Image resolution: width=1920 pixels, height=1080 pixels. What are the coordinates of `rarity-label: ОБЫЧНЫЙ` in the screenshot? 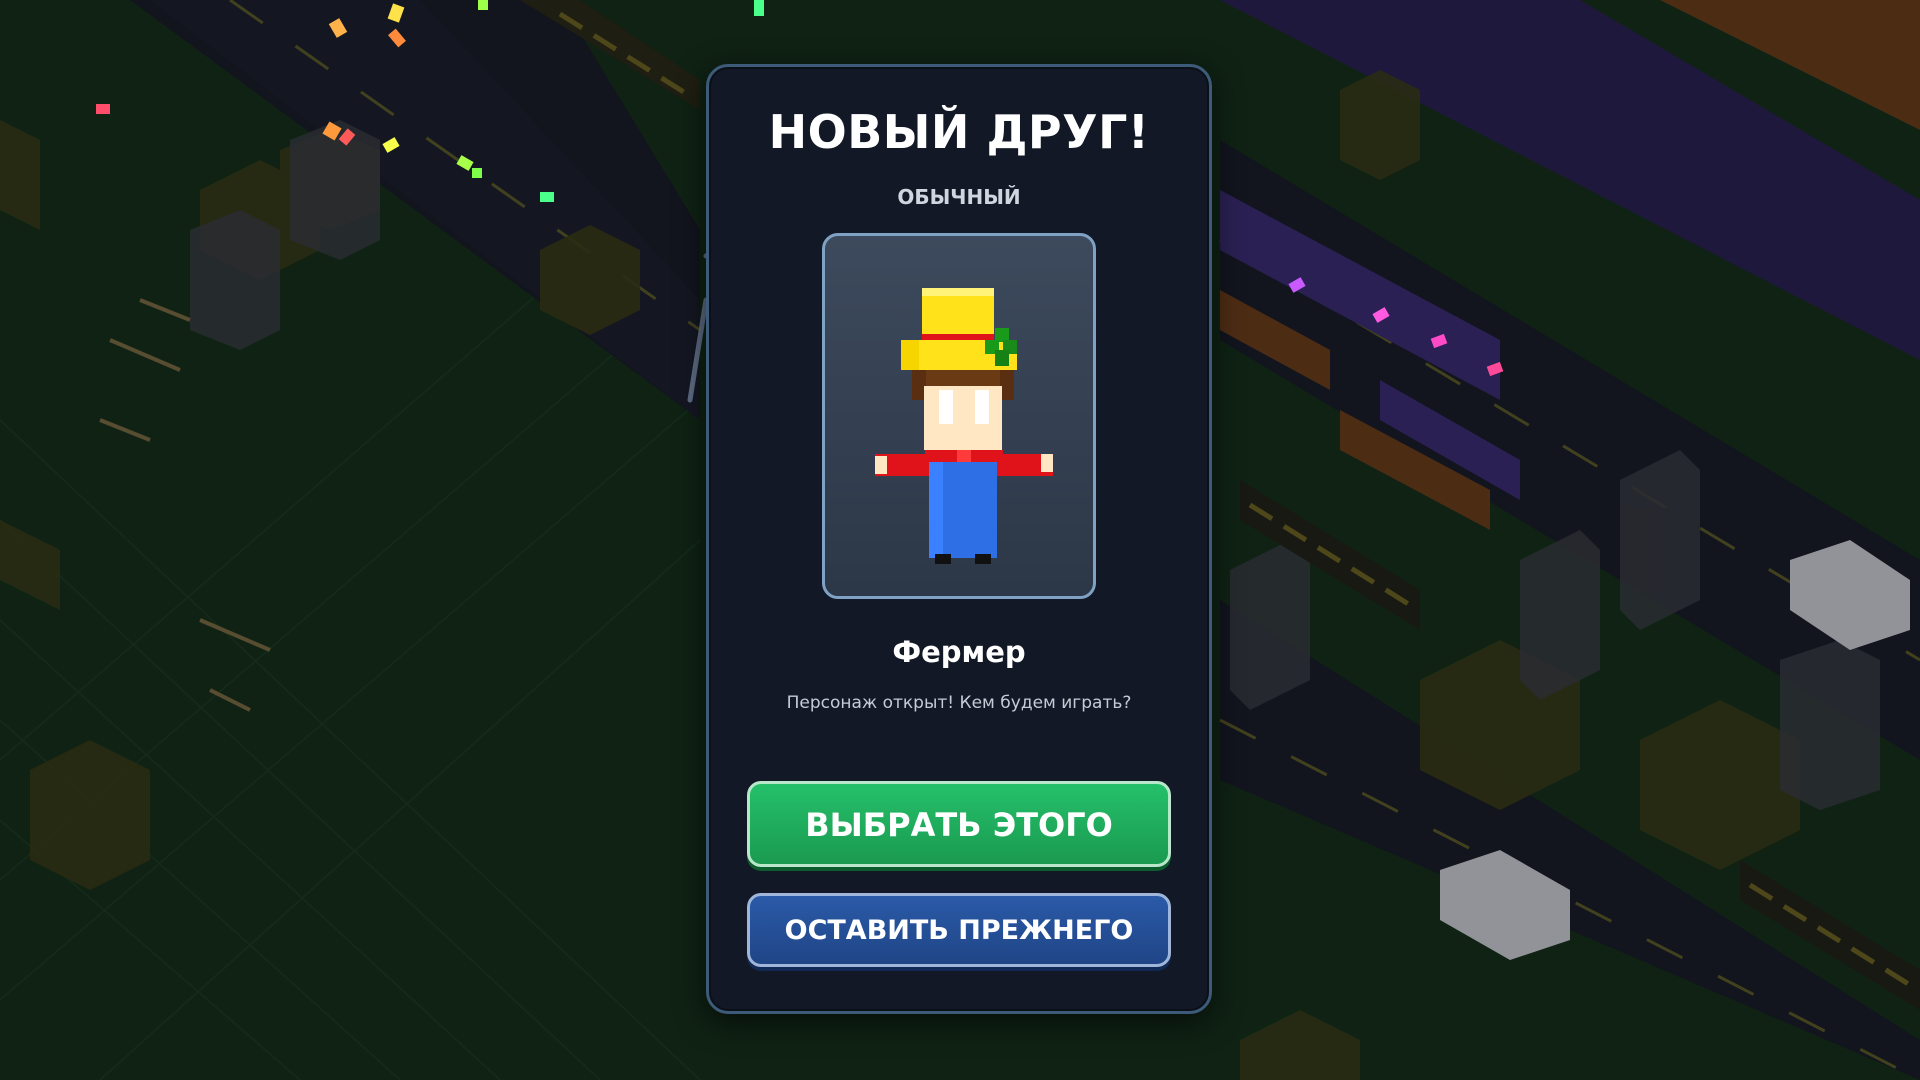 It's located at (959, 197).